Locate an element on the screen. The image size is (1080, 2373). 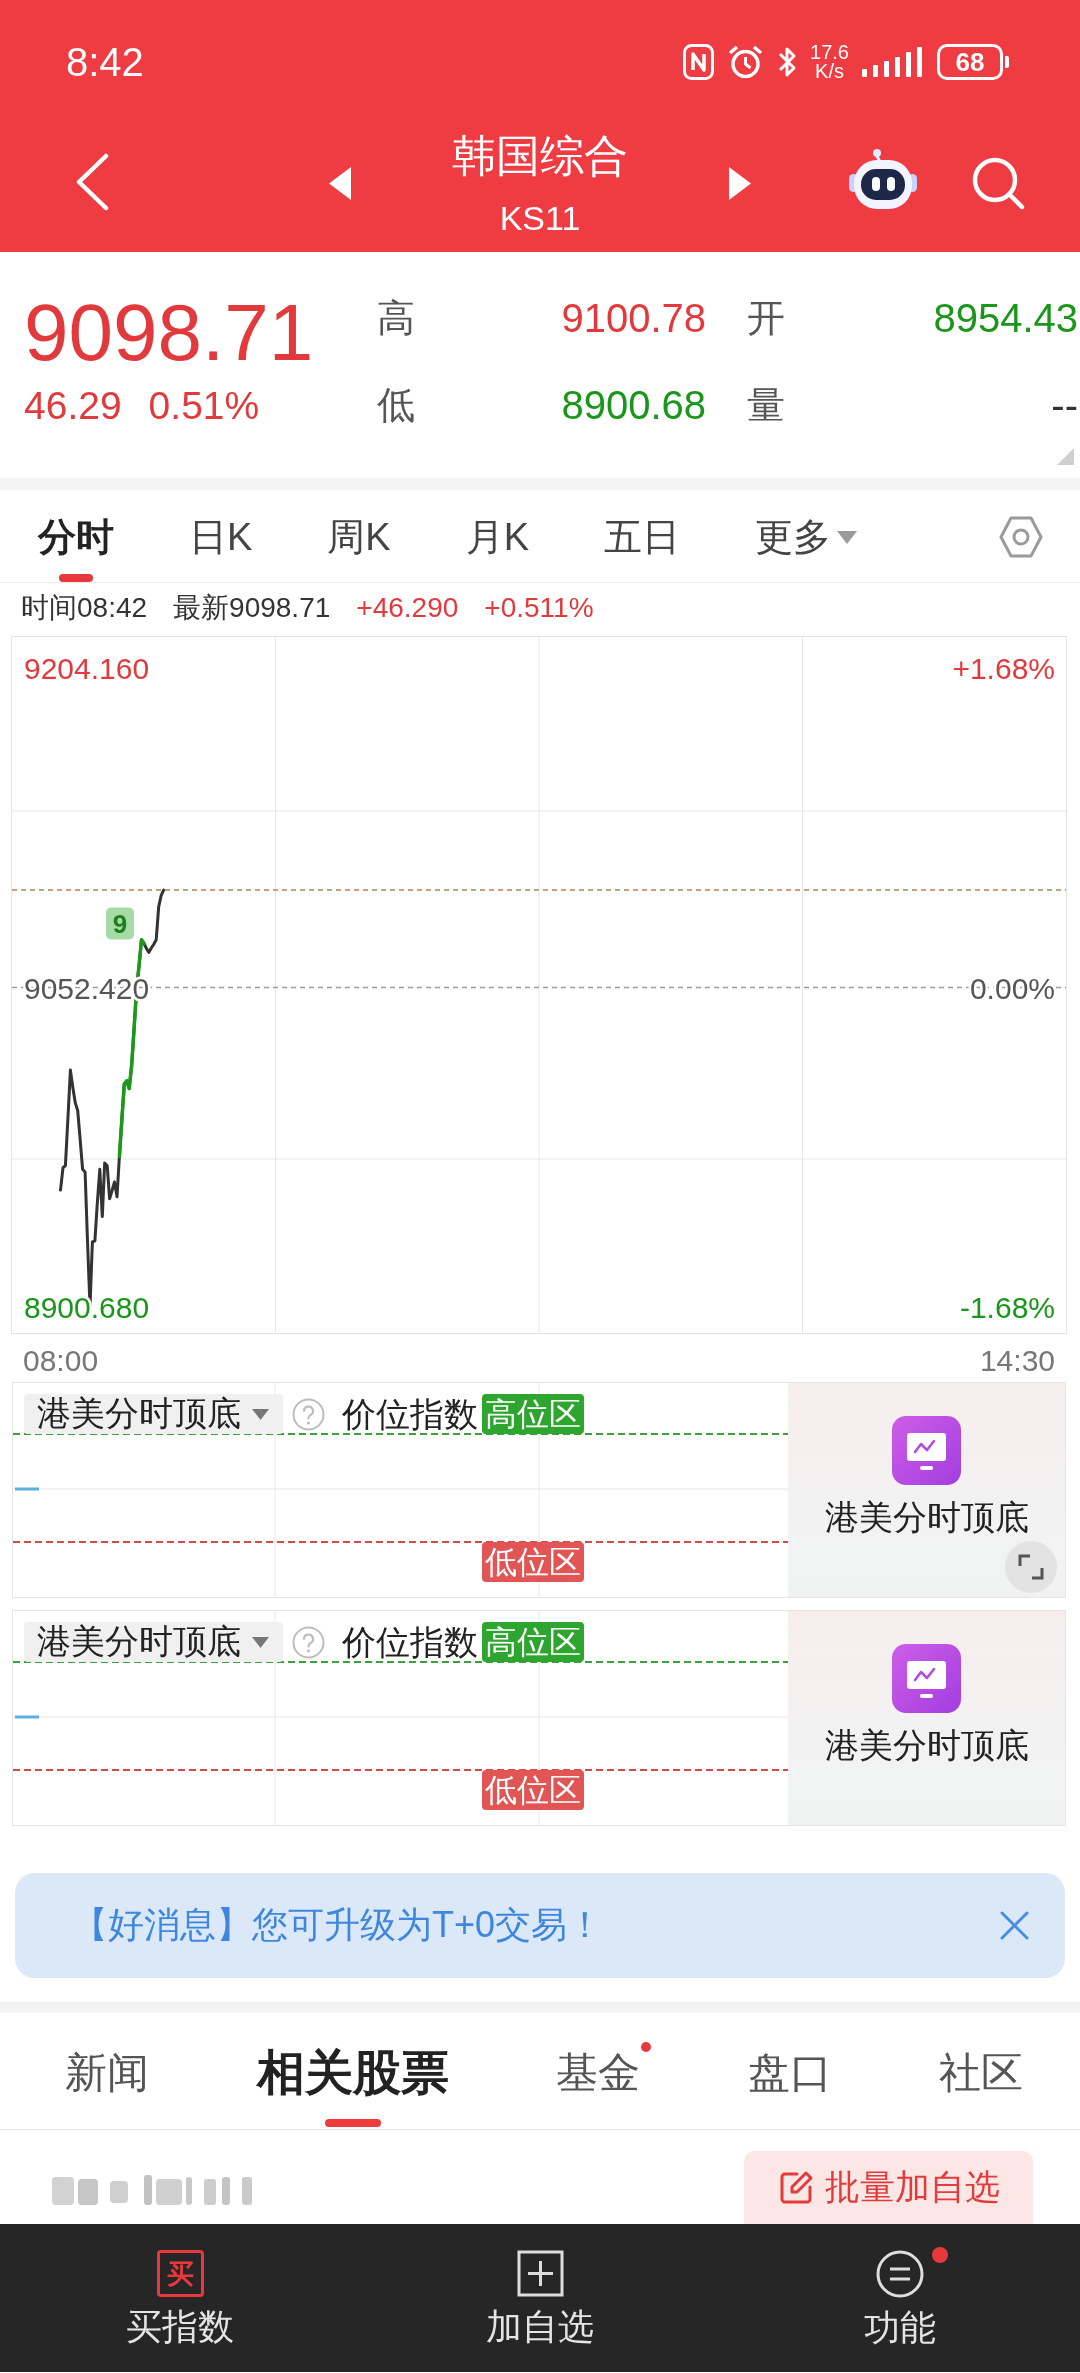
signal-tag: 9 is located at coordinates (119, 923).